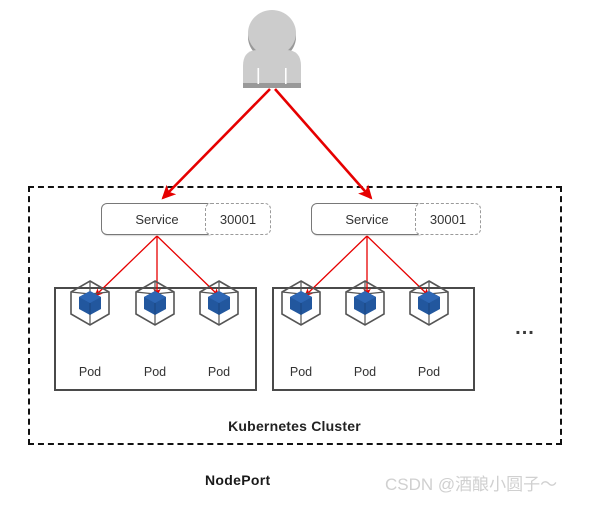 Image resolution: width=589 pixels, height=507 pixels. What do you see at coordinates (238, 219) in the screenshot?
I see `nodeport-box-1: 30001` at bounding box center [238, 219].